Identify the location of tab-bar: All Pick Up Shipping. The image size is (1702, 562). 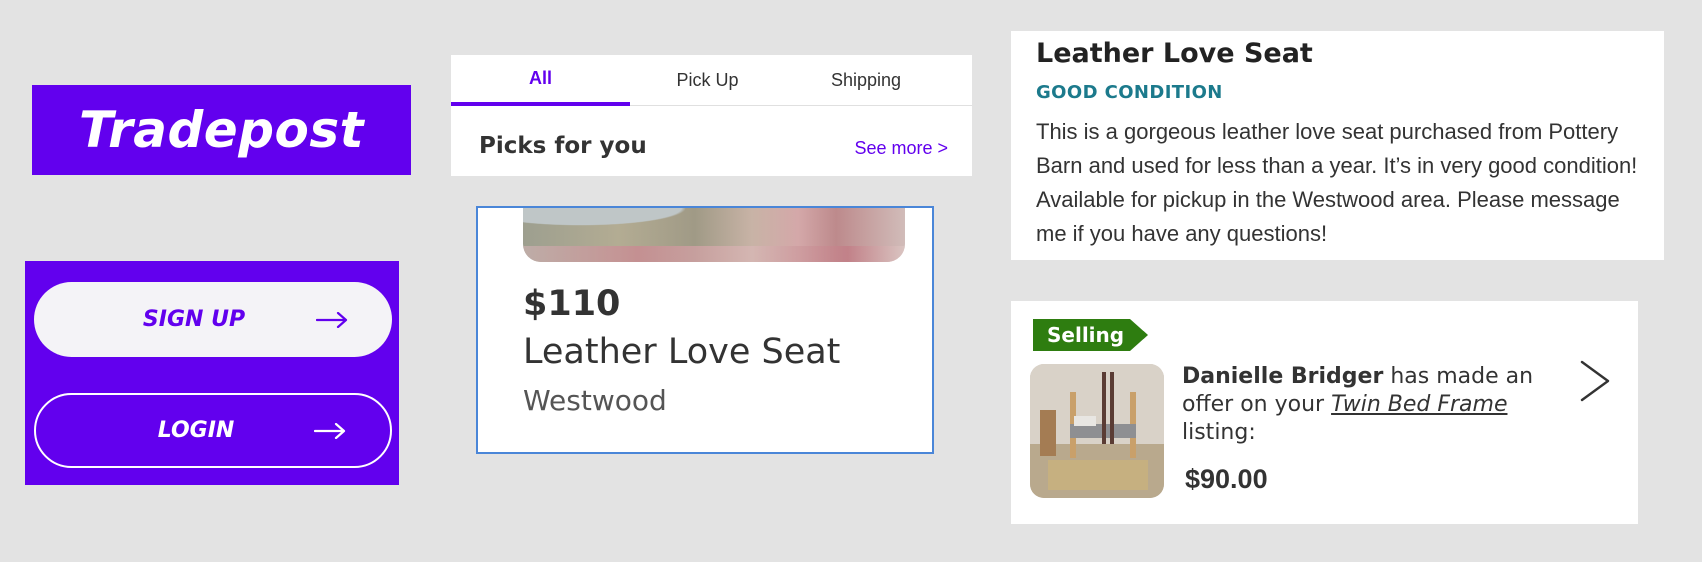
(711, 80).